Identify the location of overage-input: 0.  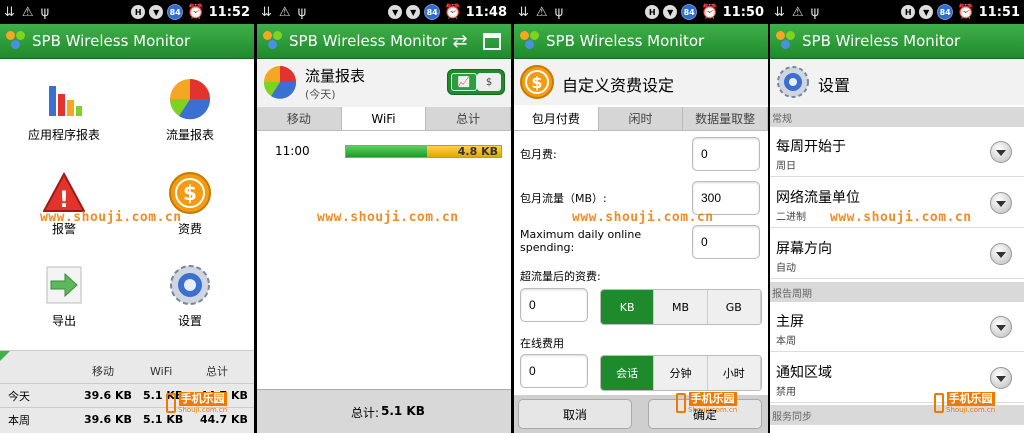
(554, 305).